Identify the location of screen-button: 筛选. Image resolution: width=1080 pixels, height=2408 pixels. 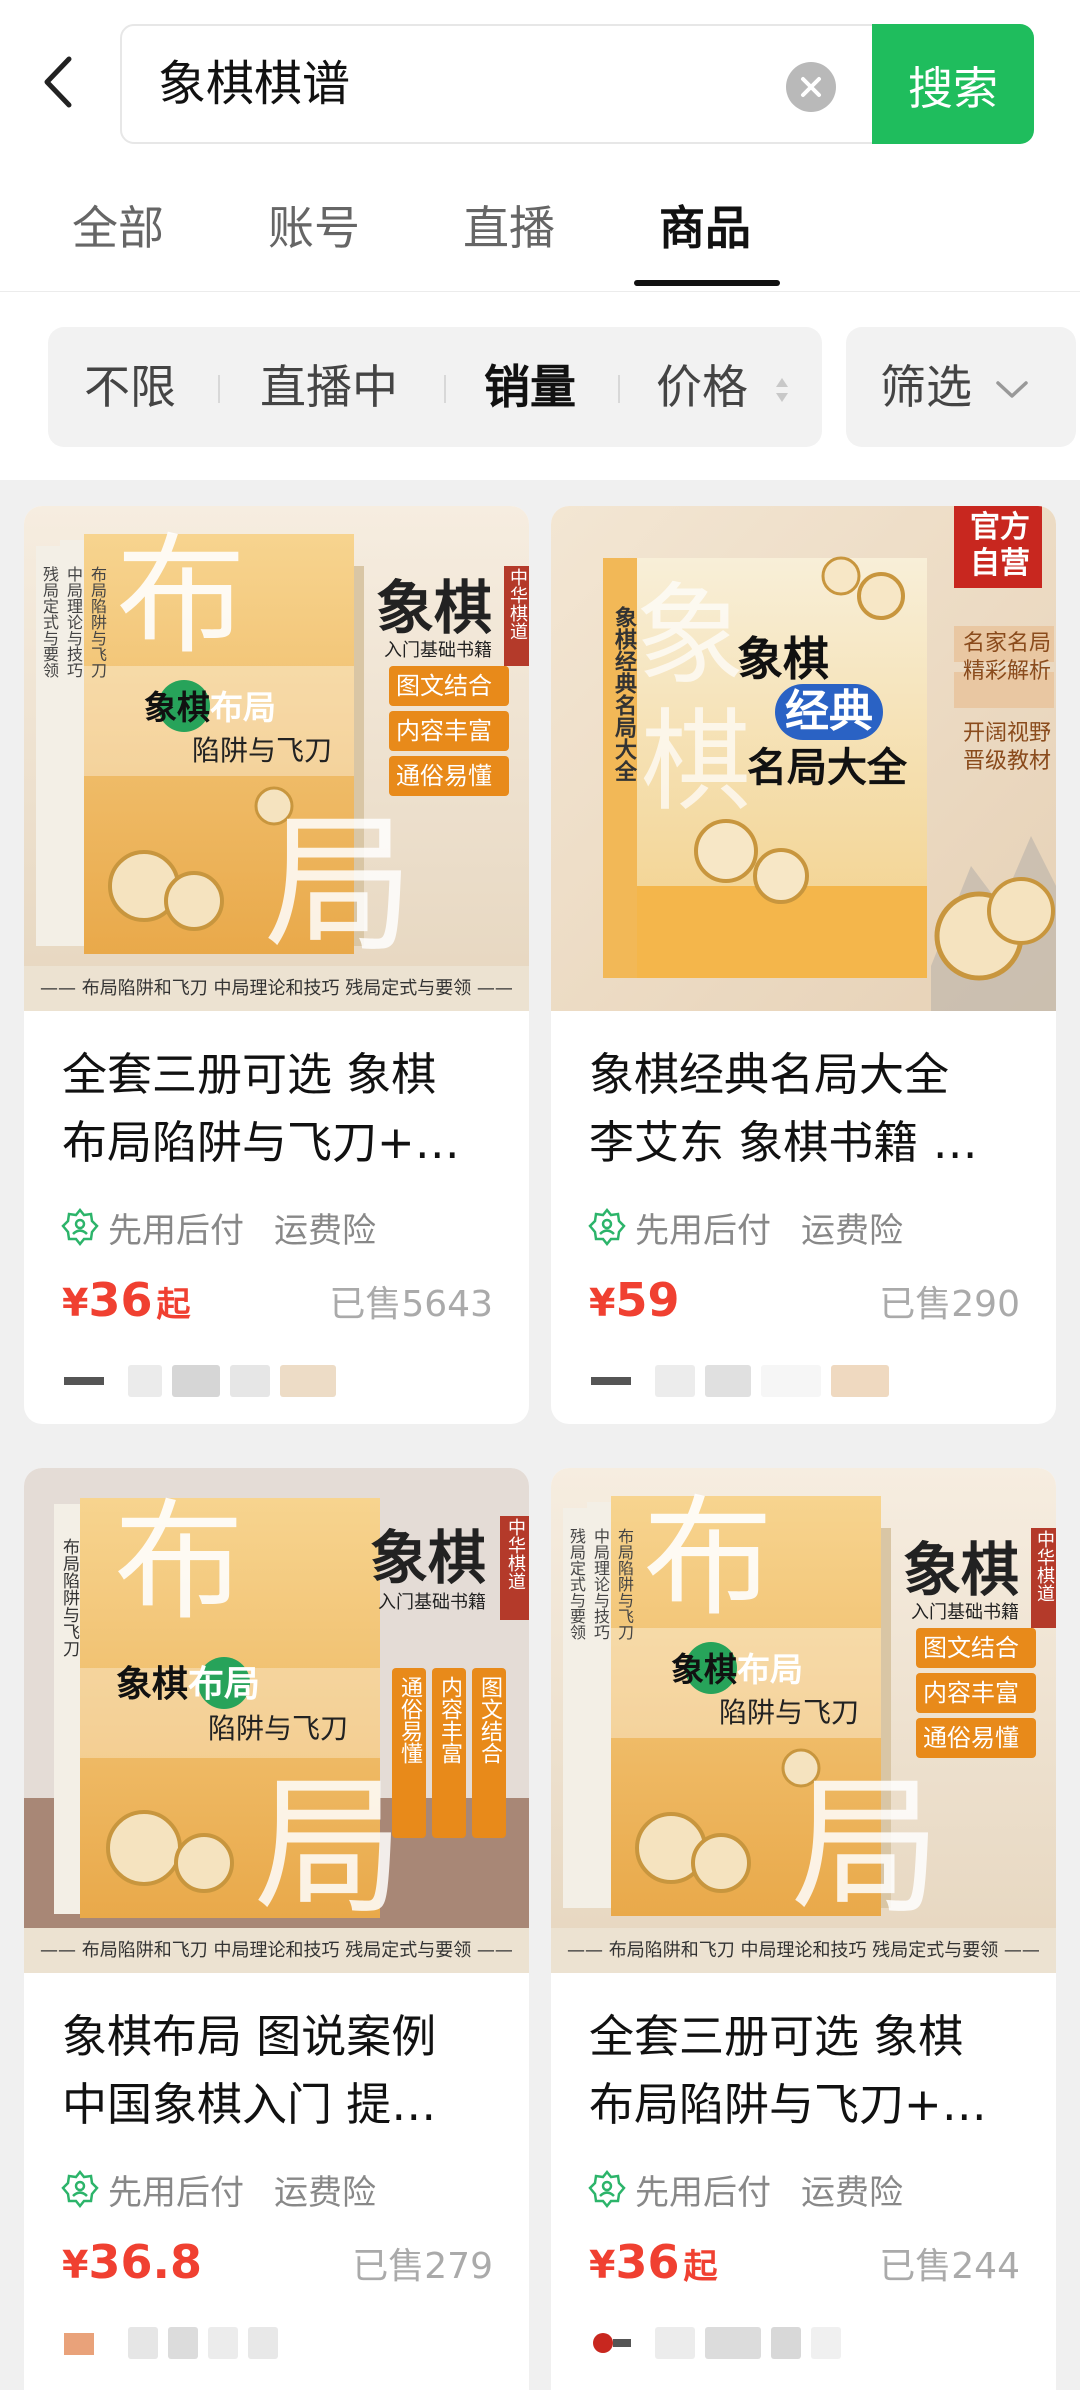
(961, 387).